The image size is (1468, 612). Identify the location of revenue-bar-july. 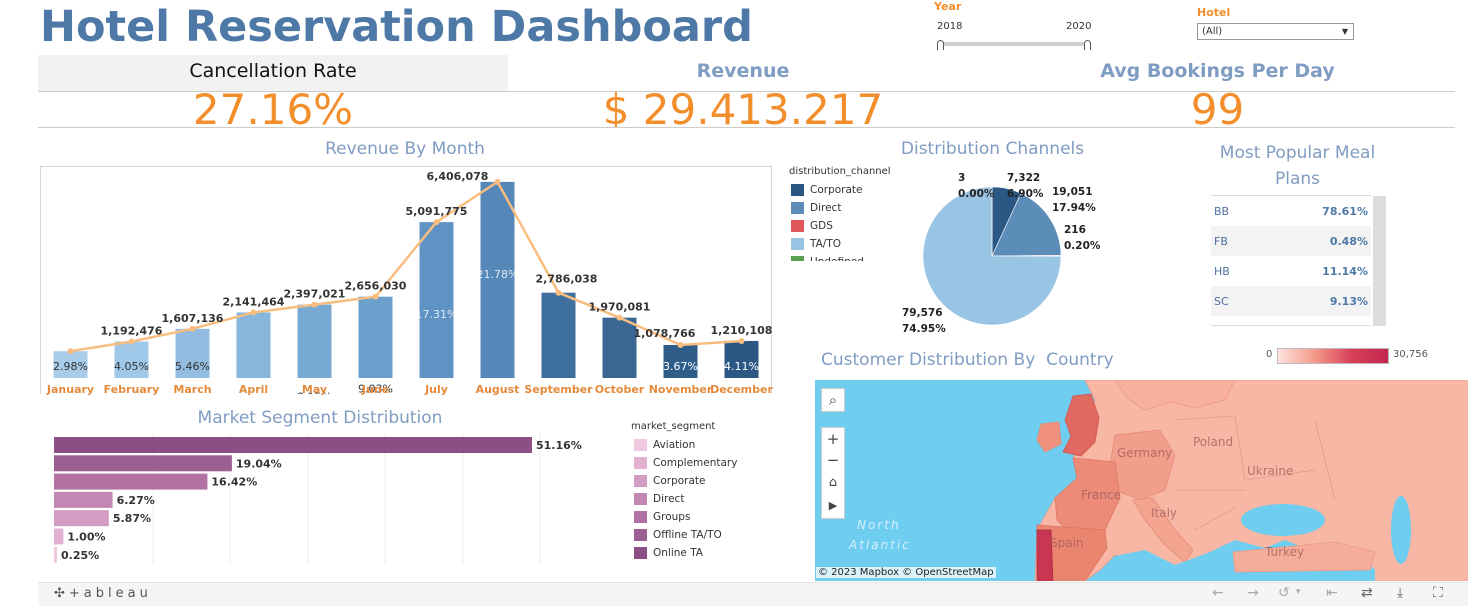
(436, 300).